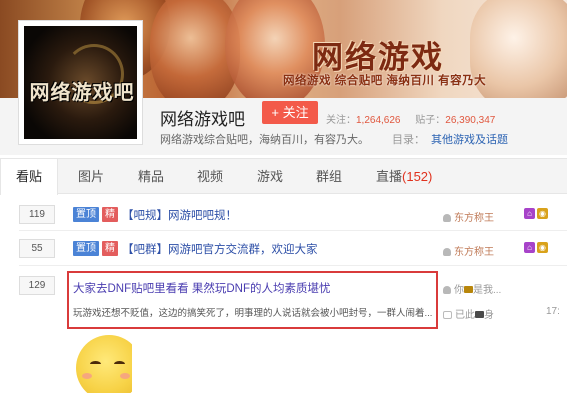  Describe the element at coordinates (378, 58) in the screenshot. I see `banner-title: 网络游戏` at that location.